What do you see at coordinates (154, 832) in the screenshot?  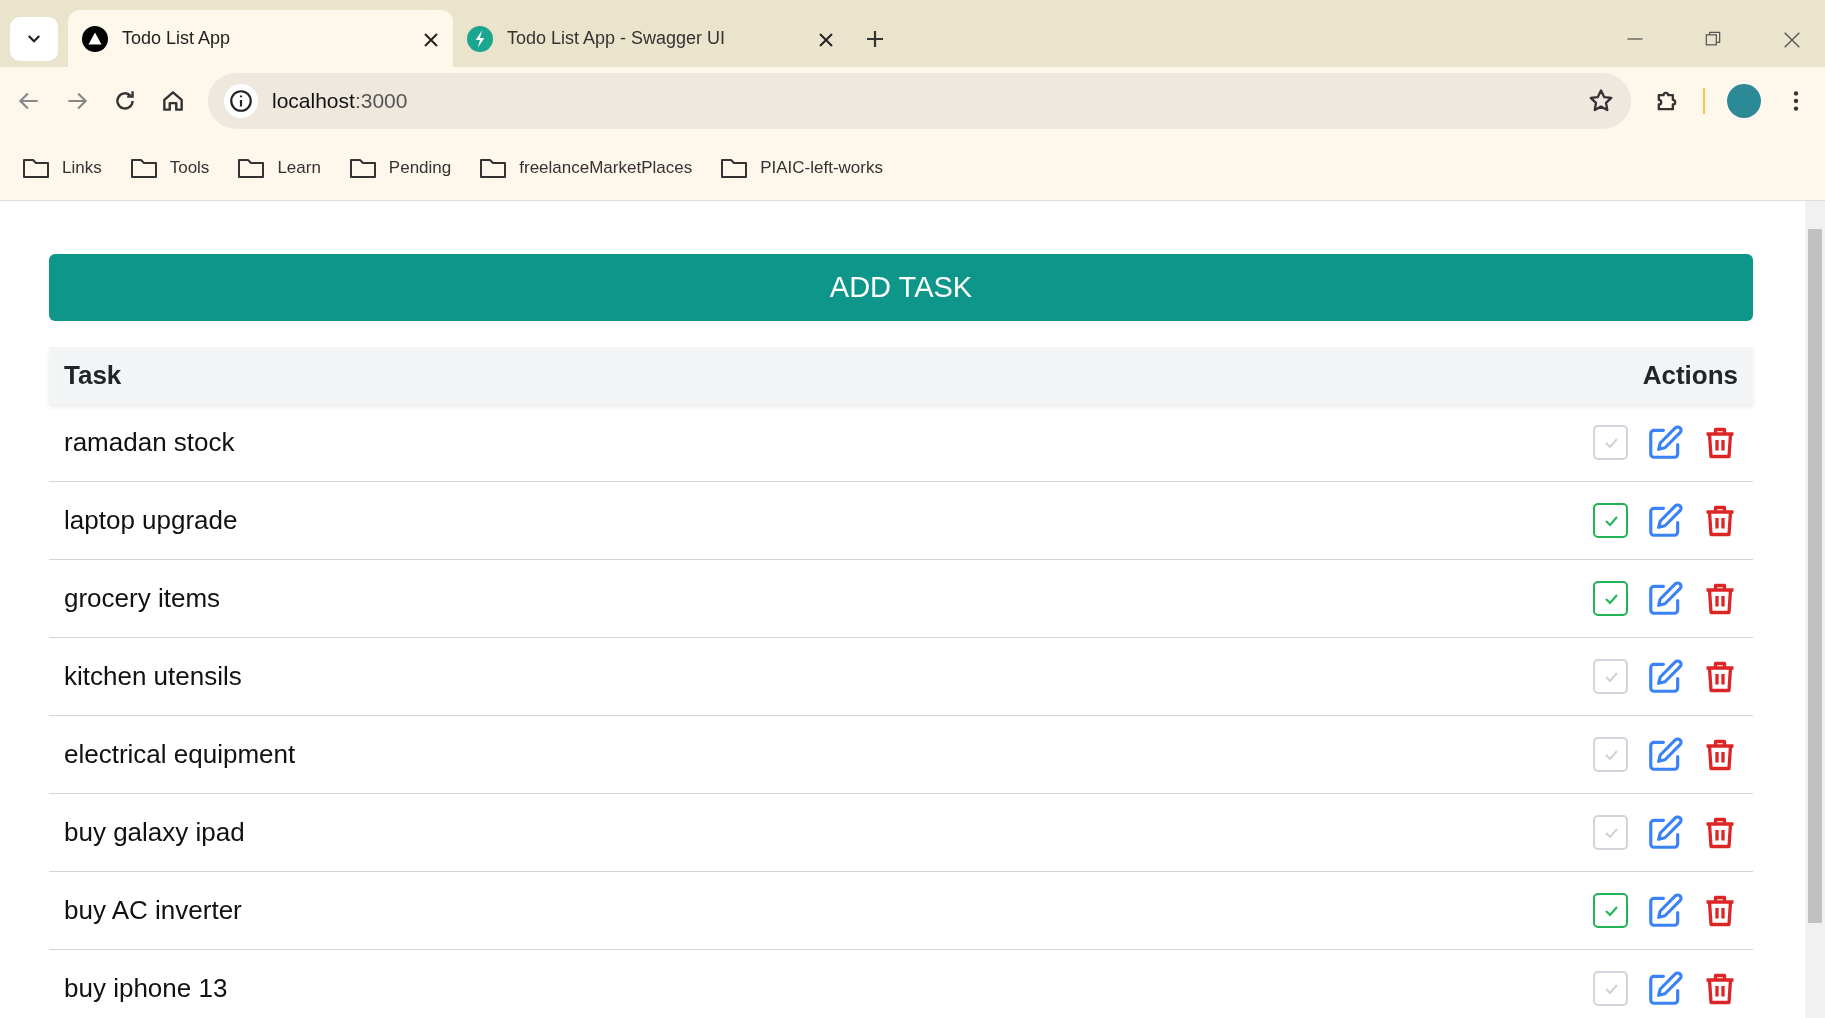 I see `task-text: buy galaxy ipad` at bounding box center [154, 832].